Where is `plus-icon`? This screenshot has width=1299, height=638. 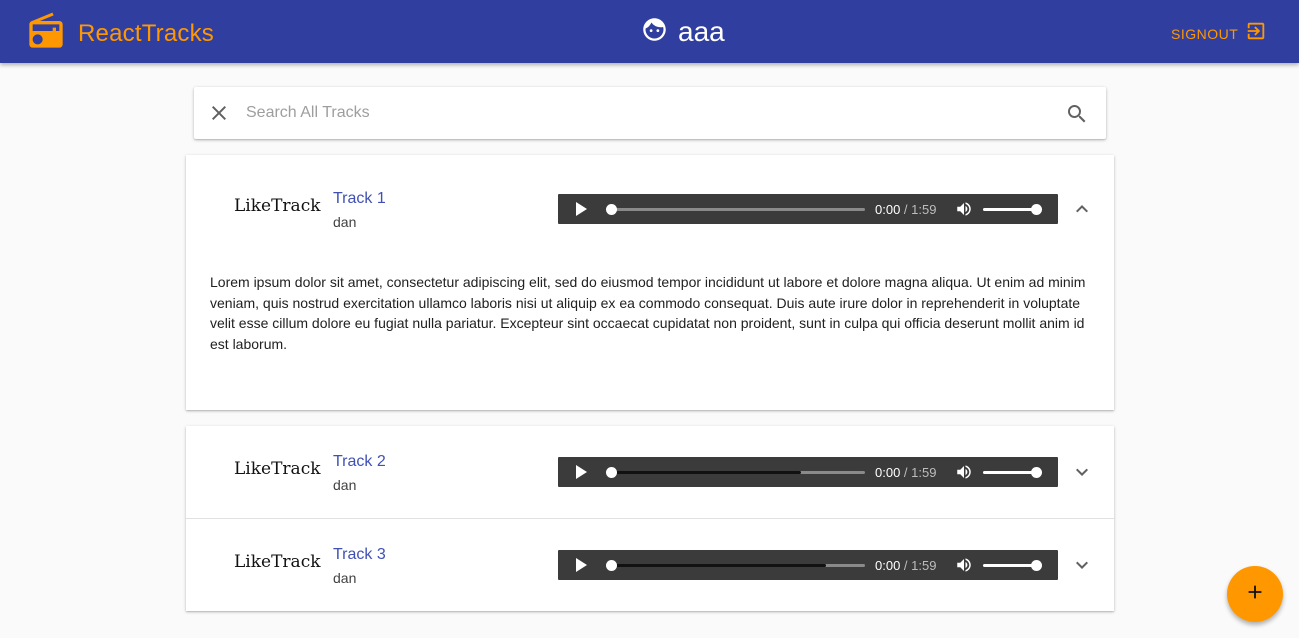 plus-icon is located at coordinates (1255, 594).